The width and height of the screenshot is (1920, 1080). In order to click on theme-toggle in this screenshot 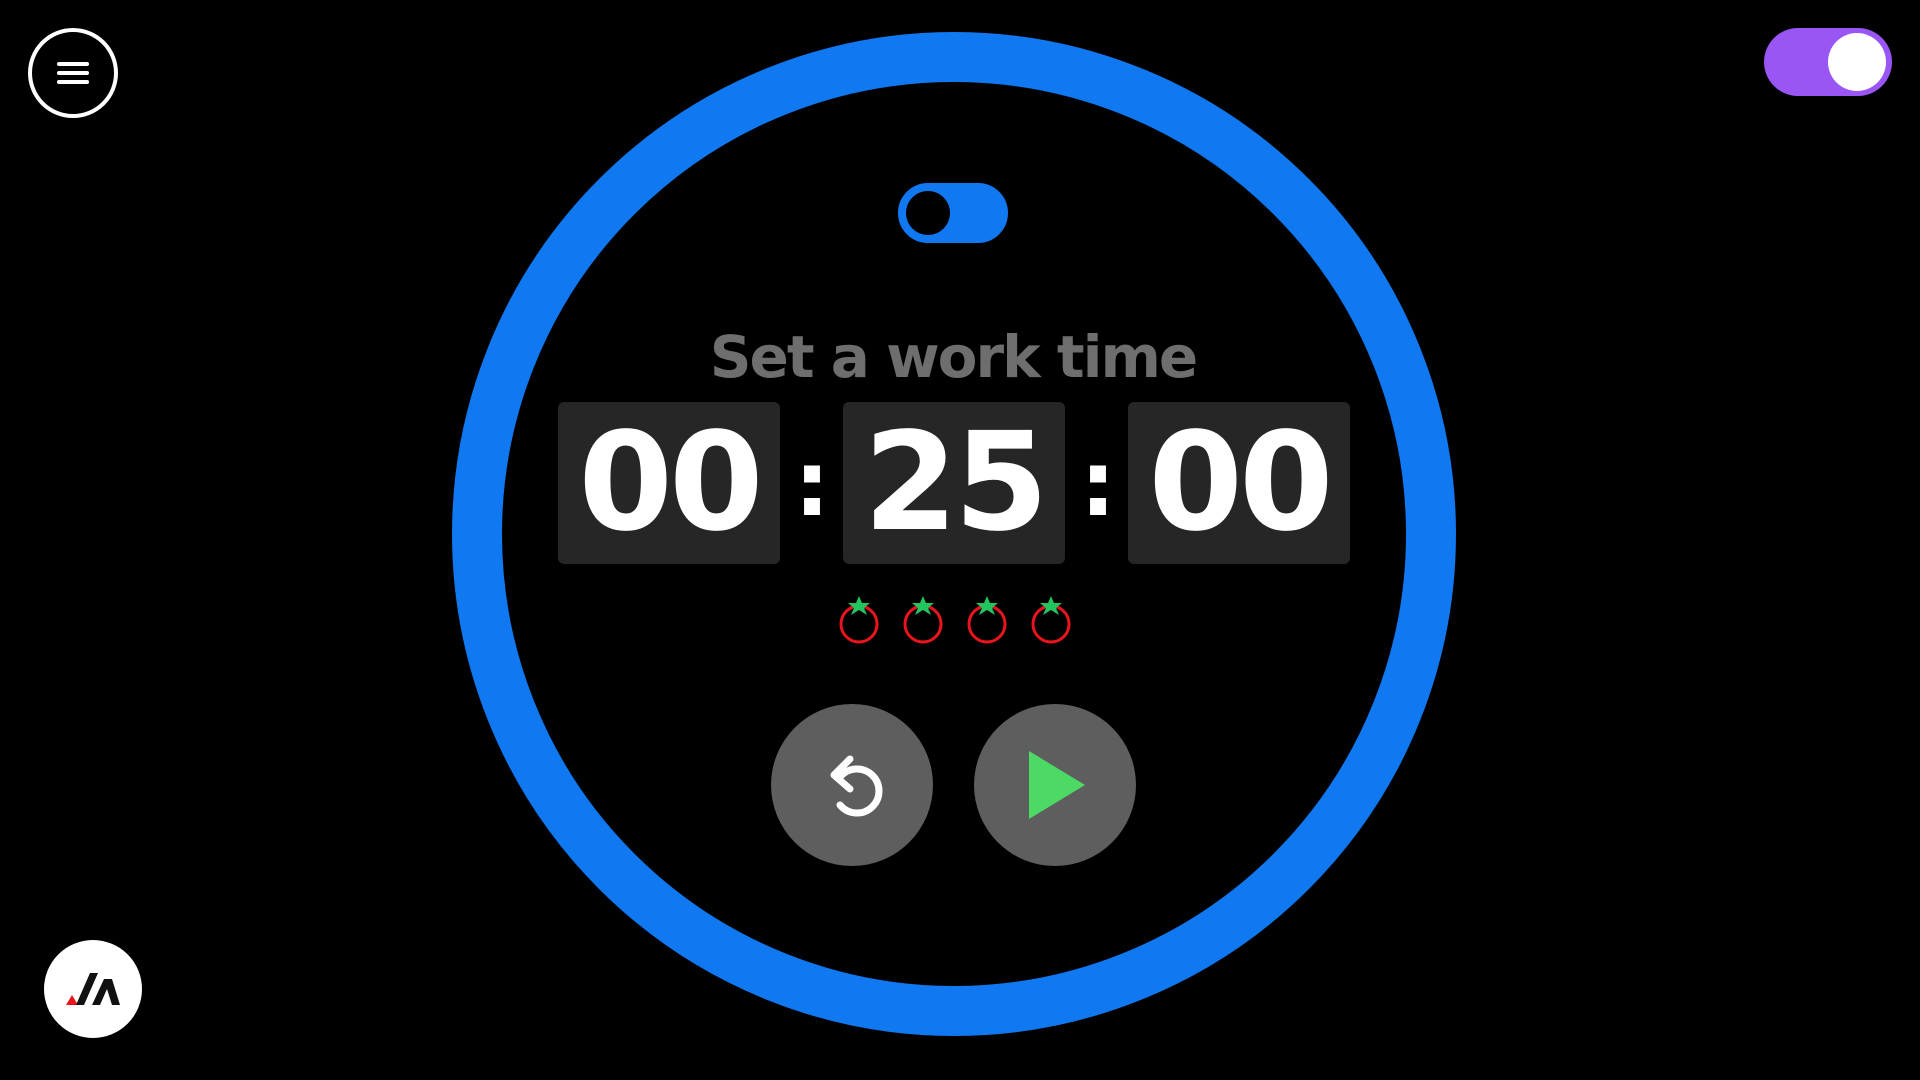, I will do `click(1828, 62)`.